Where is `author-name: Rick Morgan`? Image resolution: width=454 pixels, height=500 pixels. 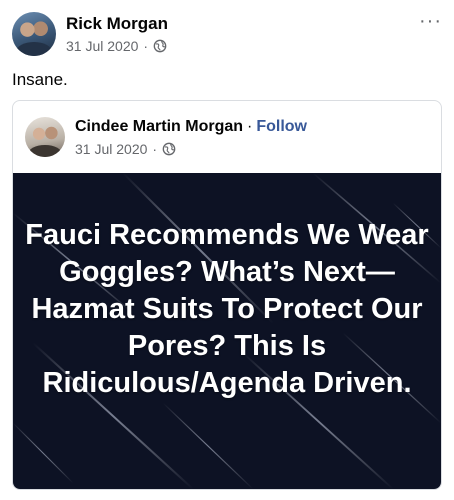 author-name: Rick Morgan is located at coordinates (117, 24).